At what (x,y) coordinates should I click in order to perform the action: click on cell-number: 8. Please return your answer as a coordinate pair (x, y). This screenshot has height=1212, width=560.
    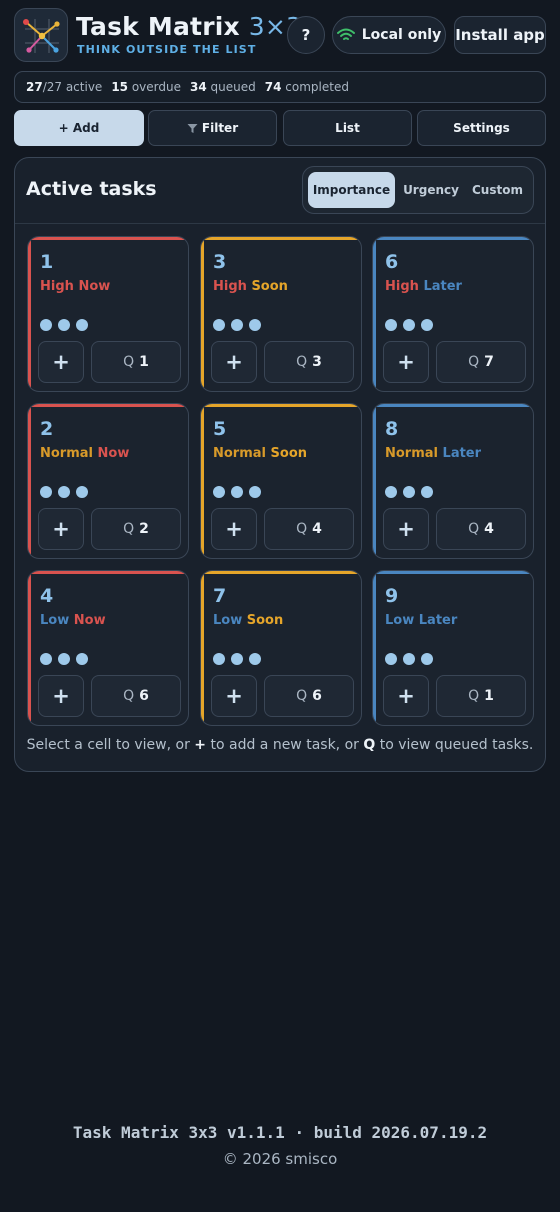
    Looking at the image, I should click on (392, 429).